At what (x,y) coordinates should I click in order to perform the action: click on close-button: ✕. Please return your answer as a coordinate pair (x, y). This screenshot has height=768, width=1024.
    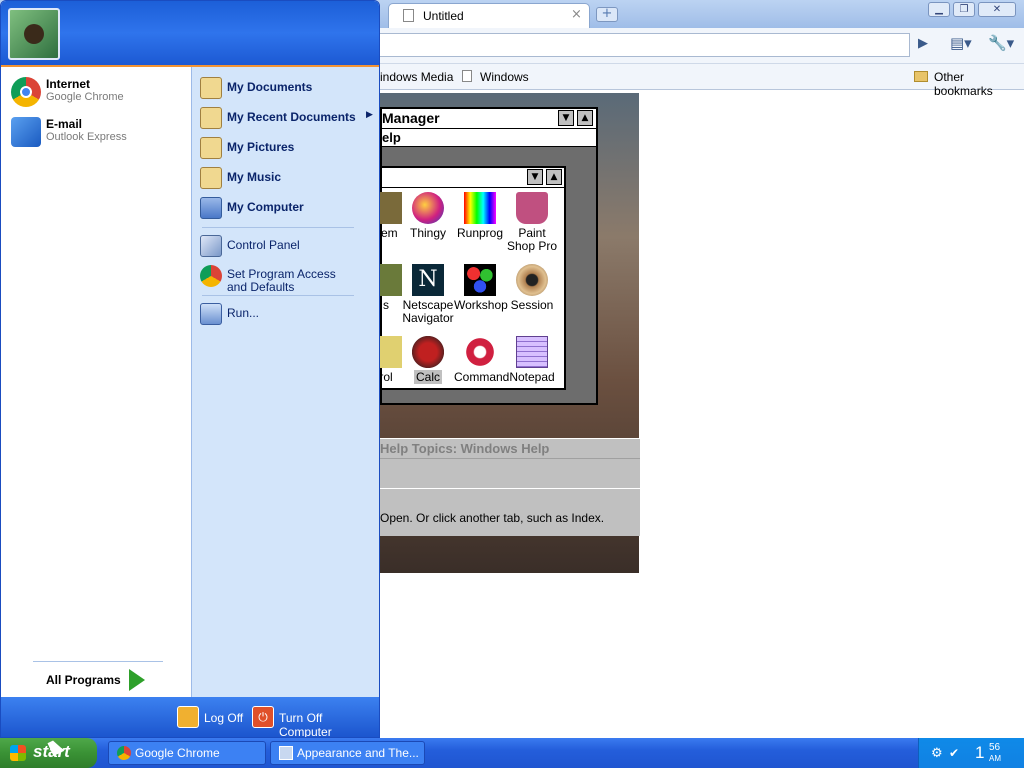
    Looking at the image, I should click on (997, 9).